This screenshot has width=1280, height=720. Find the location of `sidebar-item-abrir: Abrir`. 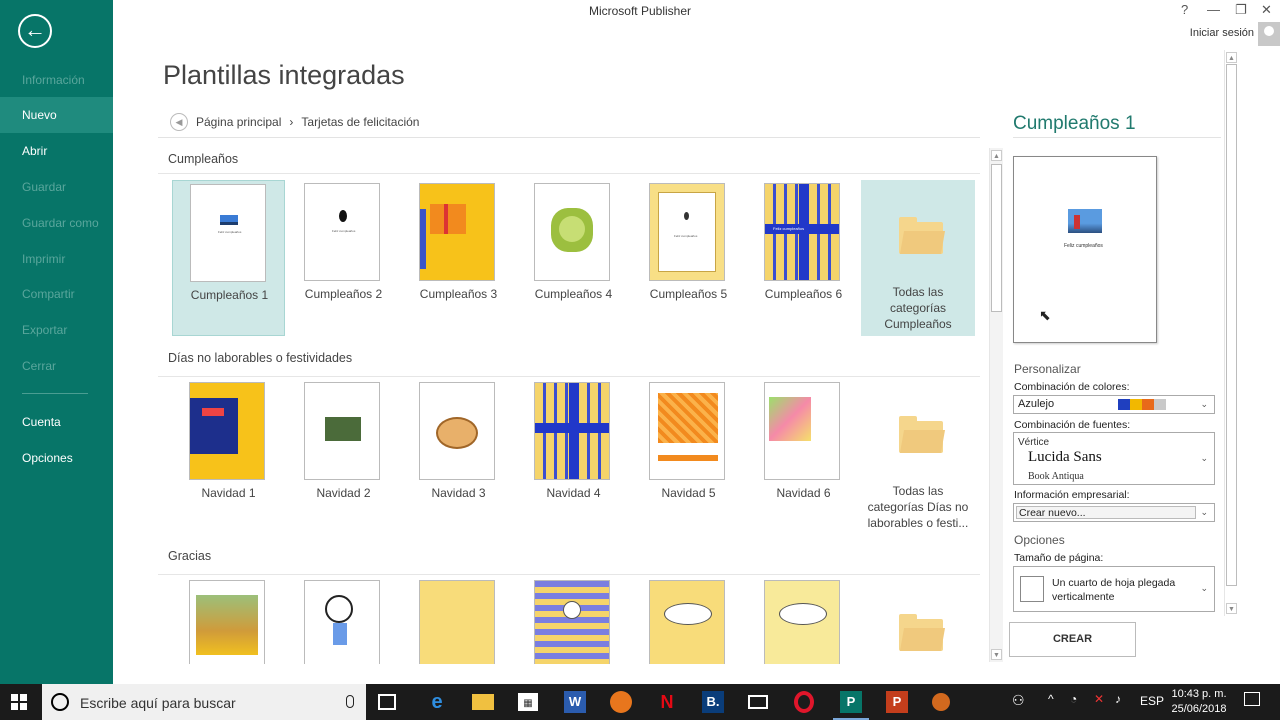

sidebar-item-abrir: Abrir is located at coordinates (56, 151).